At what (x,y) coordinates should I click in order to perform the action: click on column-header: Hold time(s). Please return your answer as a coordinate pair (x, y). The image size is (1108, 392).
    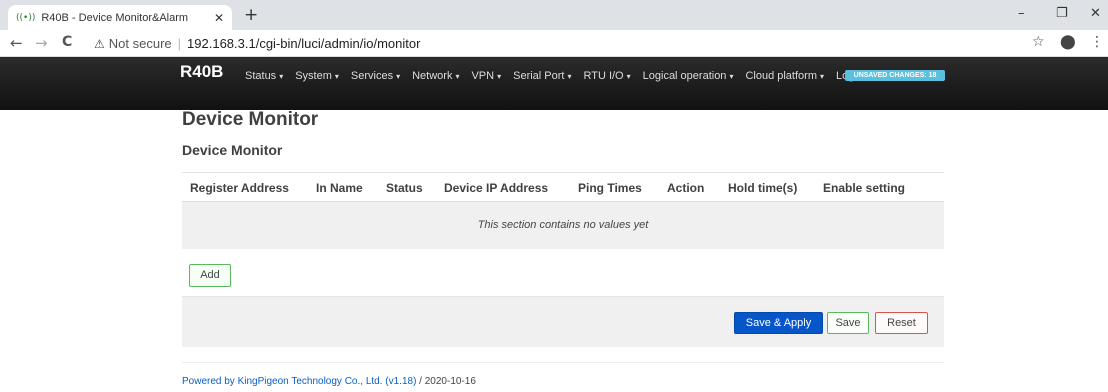
    Looking at the image, I should click on (763, 188).